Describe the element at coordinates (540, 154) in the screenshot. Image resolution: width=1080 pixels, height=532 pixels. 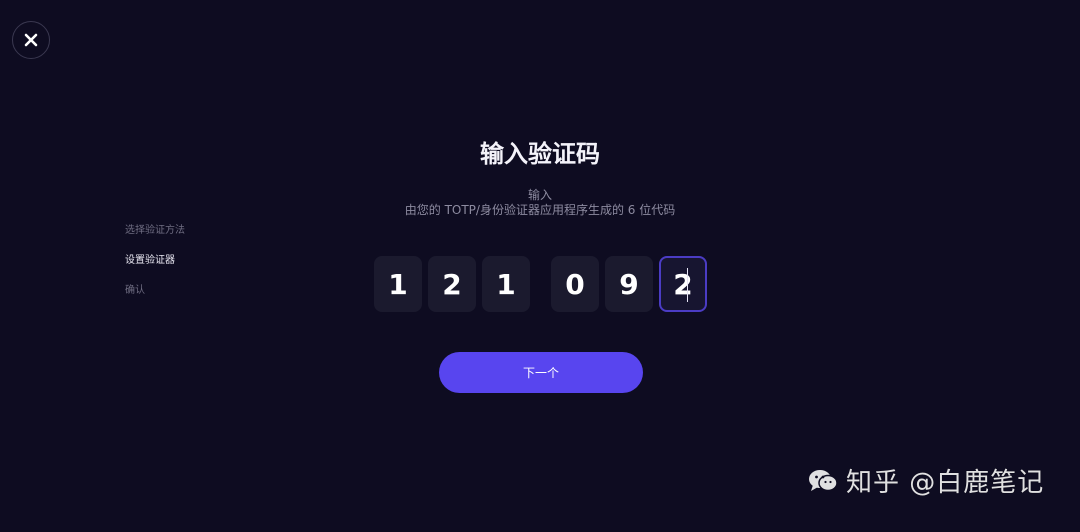
I see `page-title: 输入验证码` at that location.